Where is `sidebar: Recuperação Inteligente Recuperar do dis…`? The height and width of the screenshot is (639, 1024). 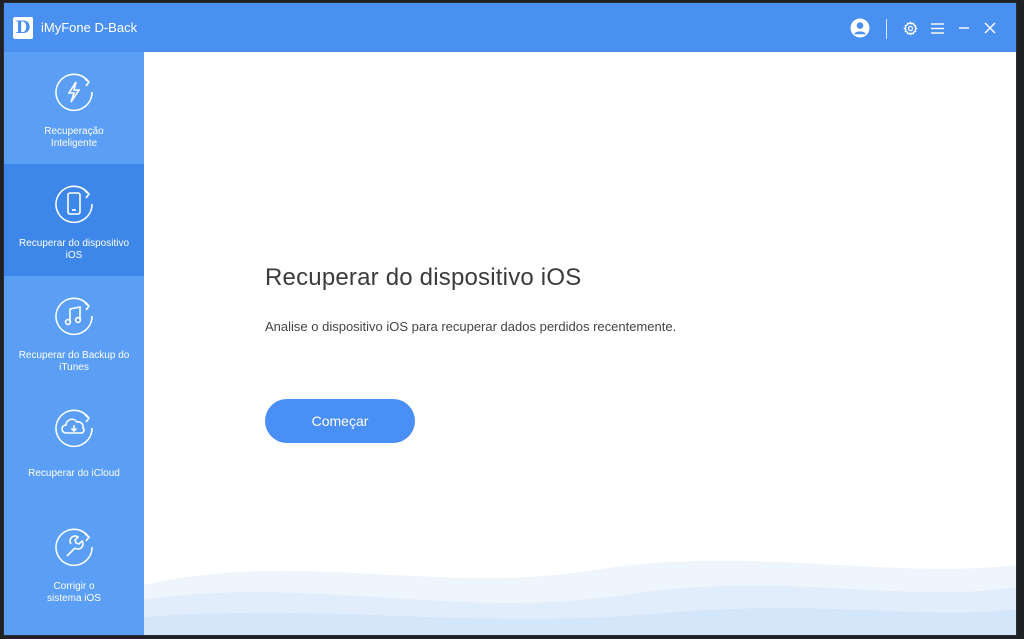
sidebar: Recuperação Inteligente Recuperar do dis… is located at coordinates (74, 343).